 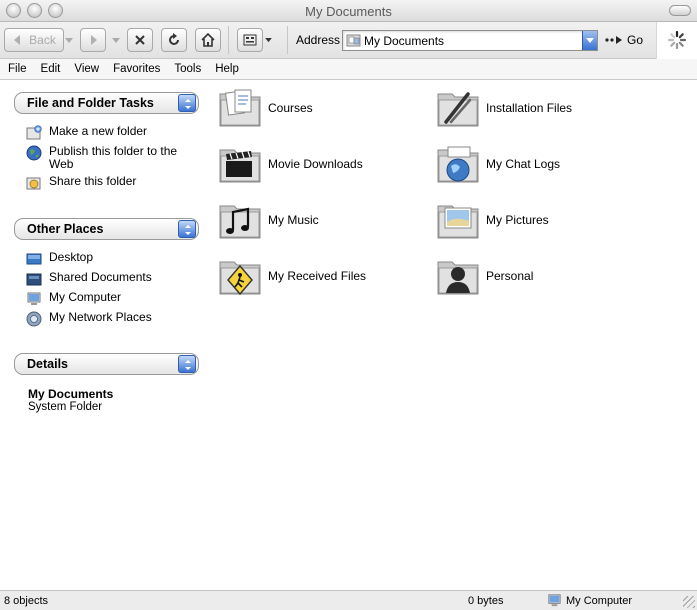 I want to click on menu-edit: Edit, so click(x=51, y=69).